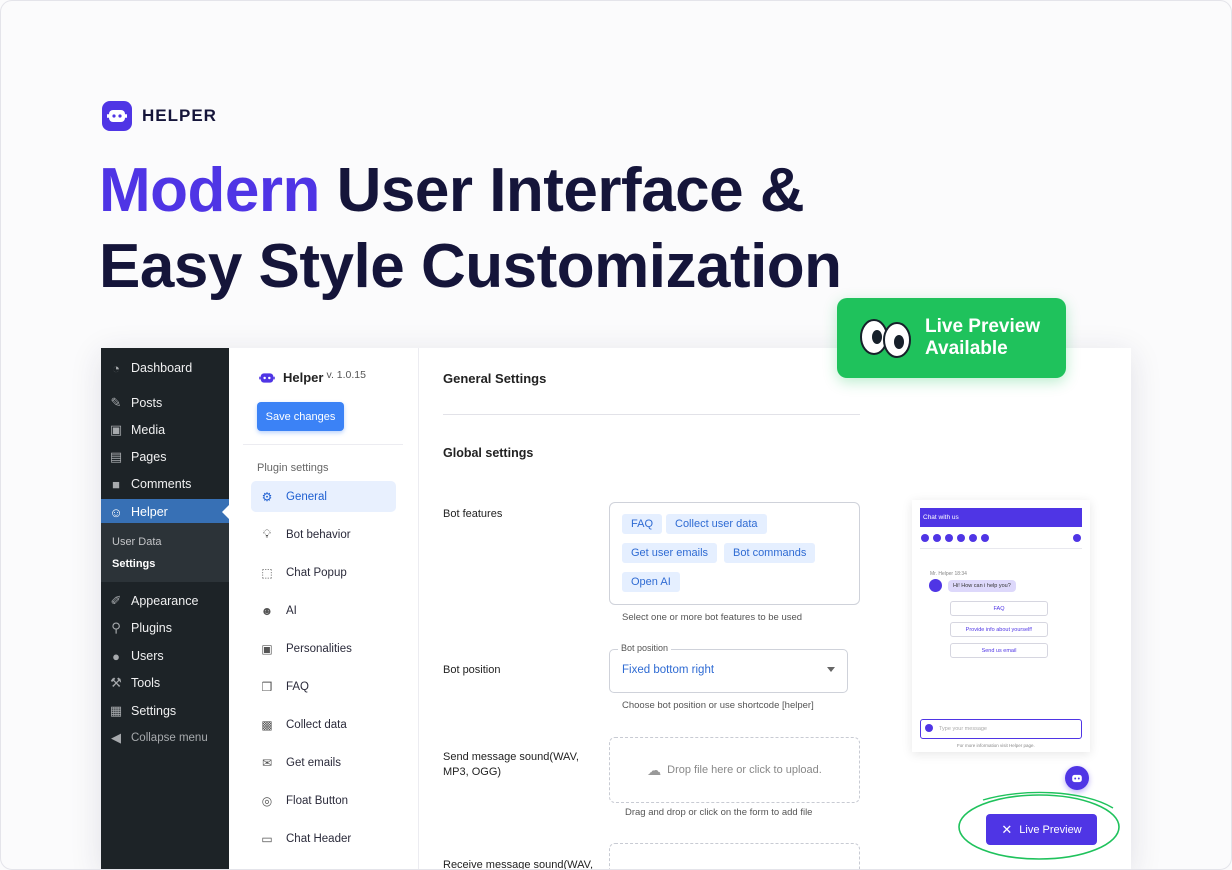 This screenshot has height=870, width=1232. What do you see at coordinates (323, 534) in the screenshot?
I see `nav-item-bot-behavior: 💡︎ Bot behavior` at bounding box center [323, 534].